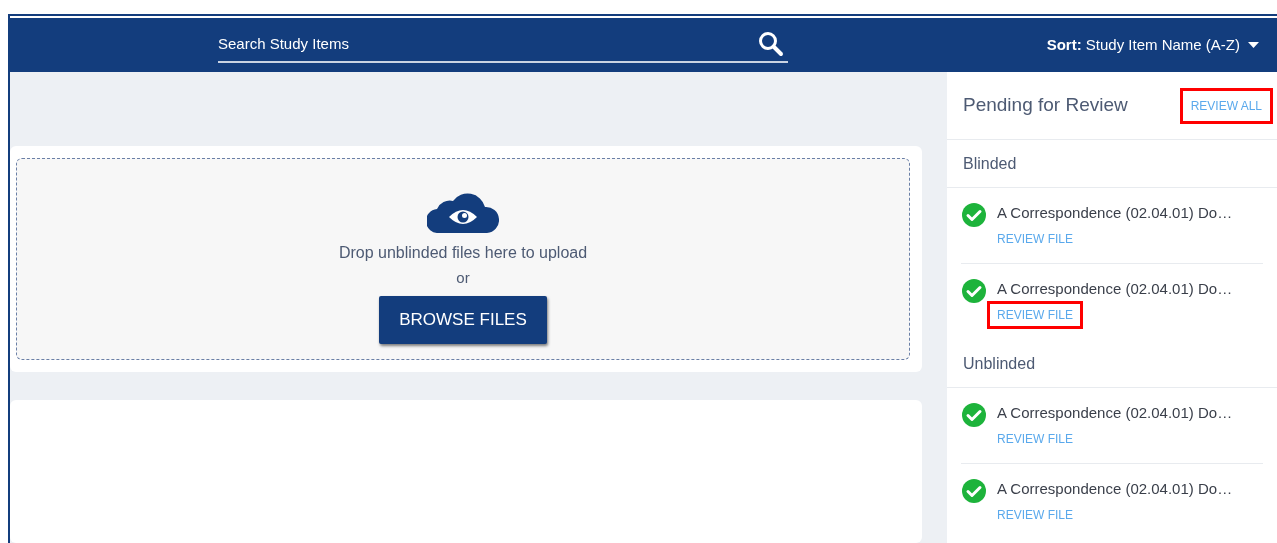  What do you see at coordinates (1045, 105) in the screenshot?
I see `panel-title: Pending for Review` at bounding box center [1045, 105].